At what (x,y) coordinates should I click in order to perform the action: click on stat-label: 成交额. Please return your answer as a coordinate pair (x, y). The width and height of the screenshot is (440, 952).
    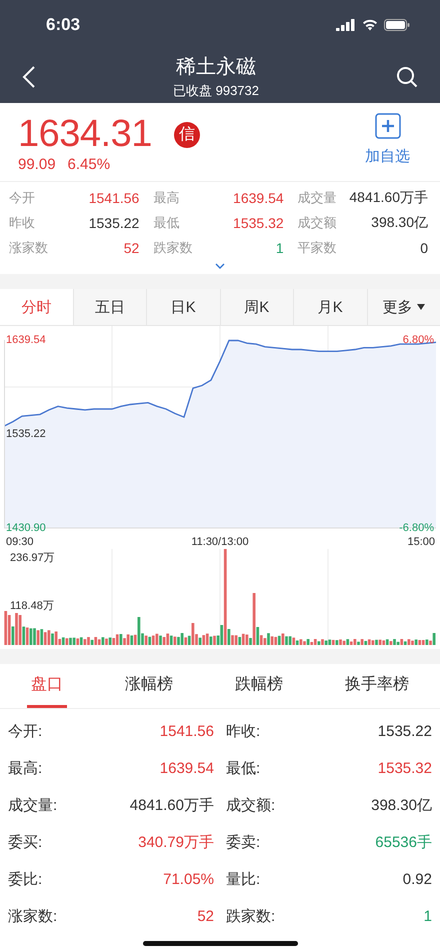
    Looking at the image, I should click on (317, 223).